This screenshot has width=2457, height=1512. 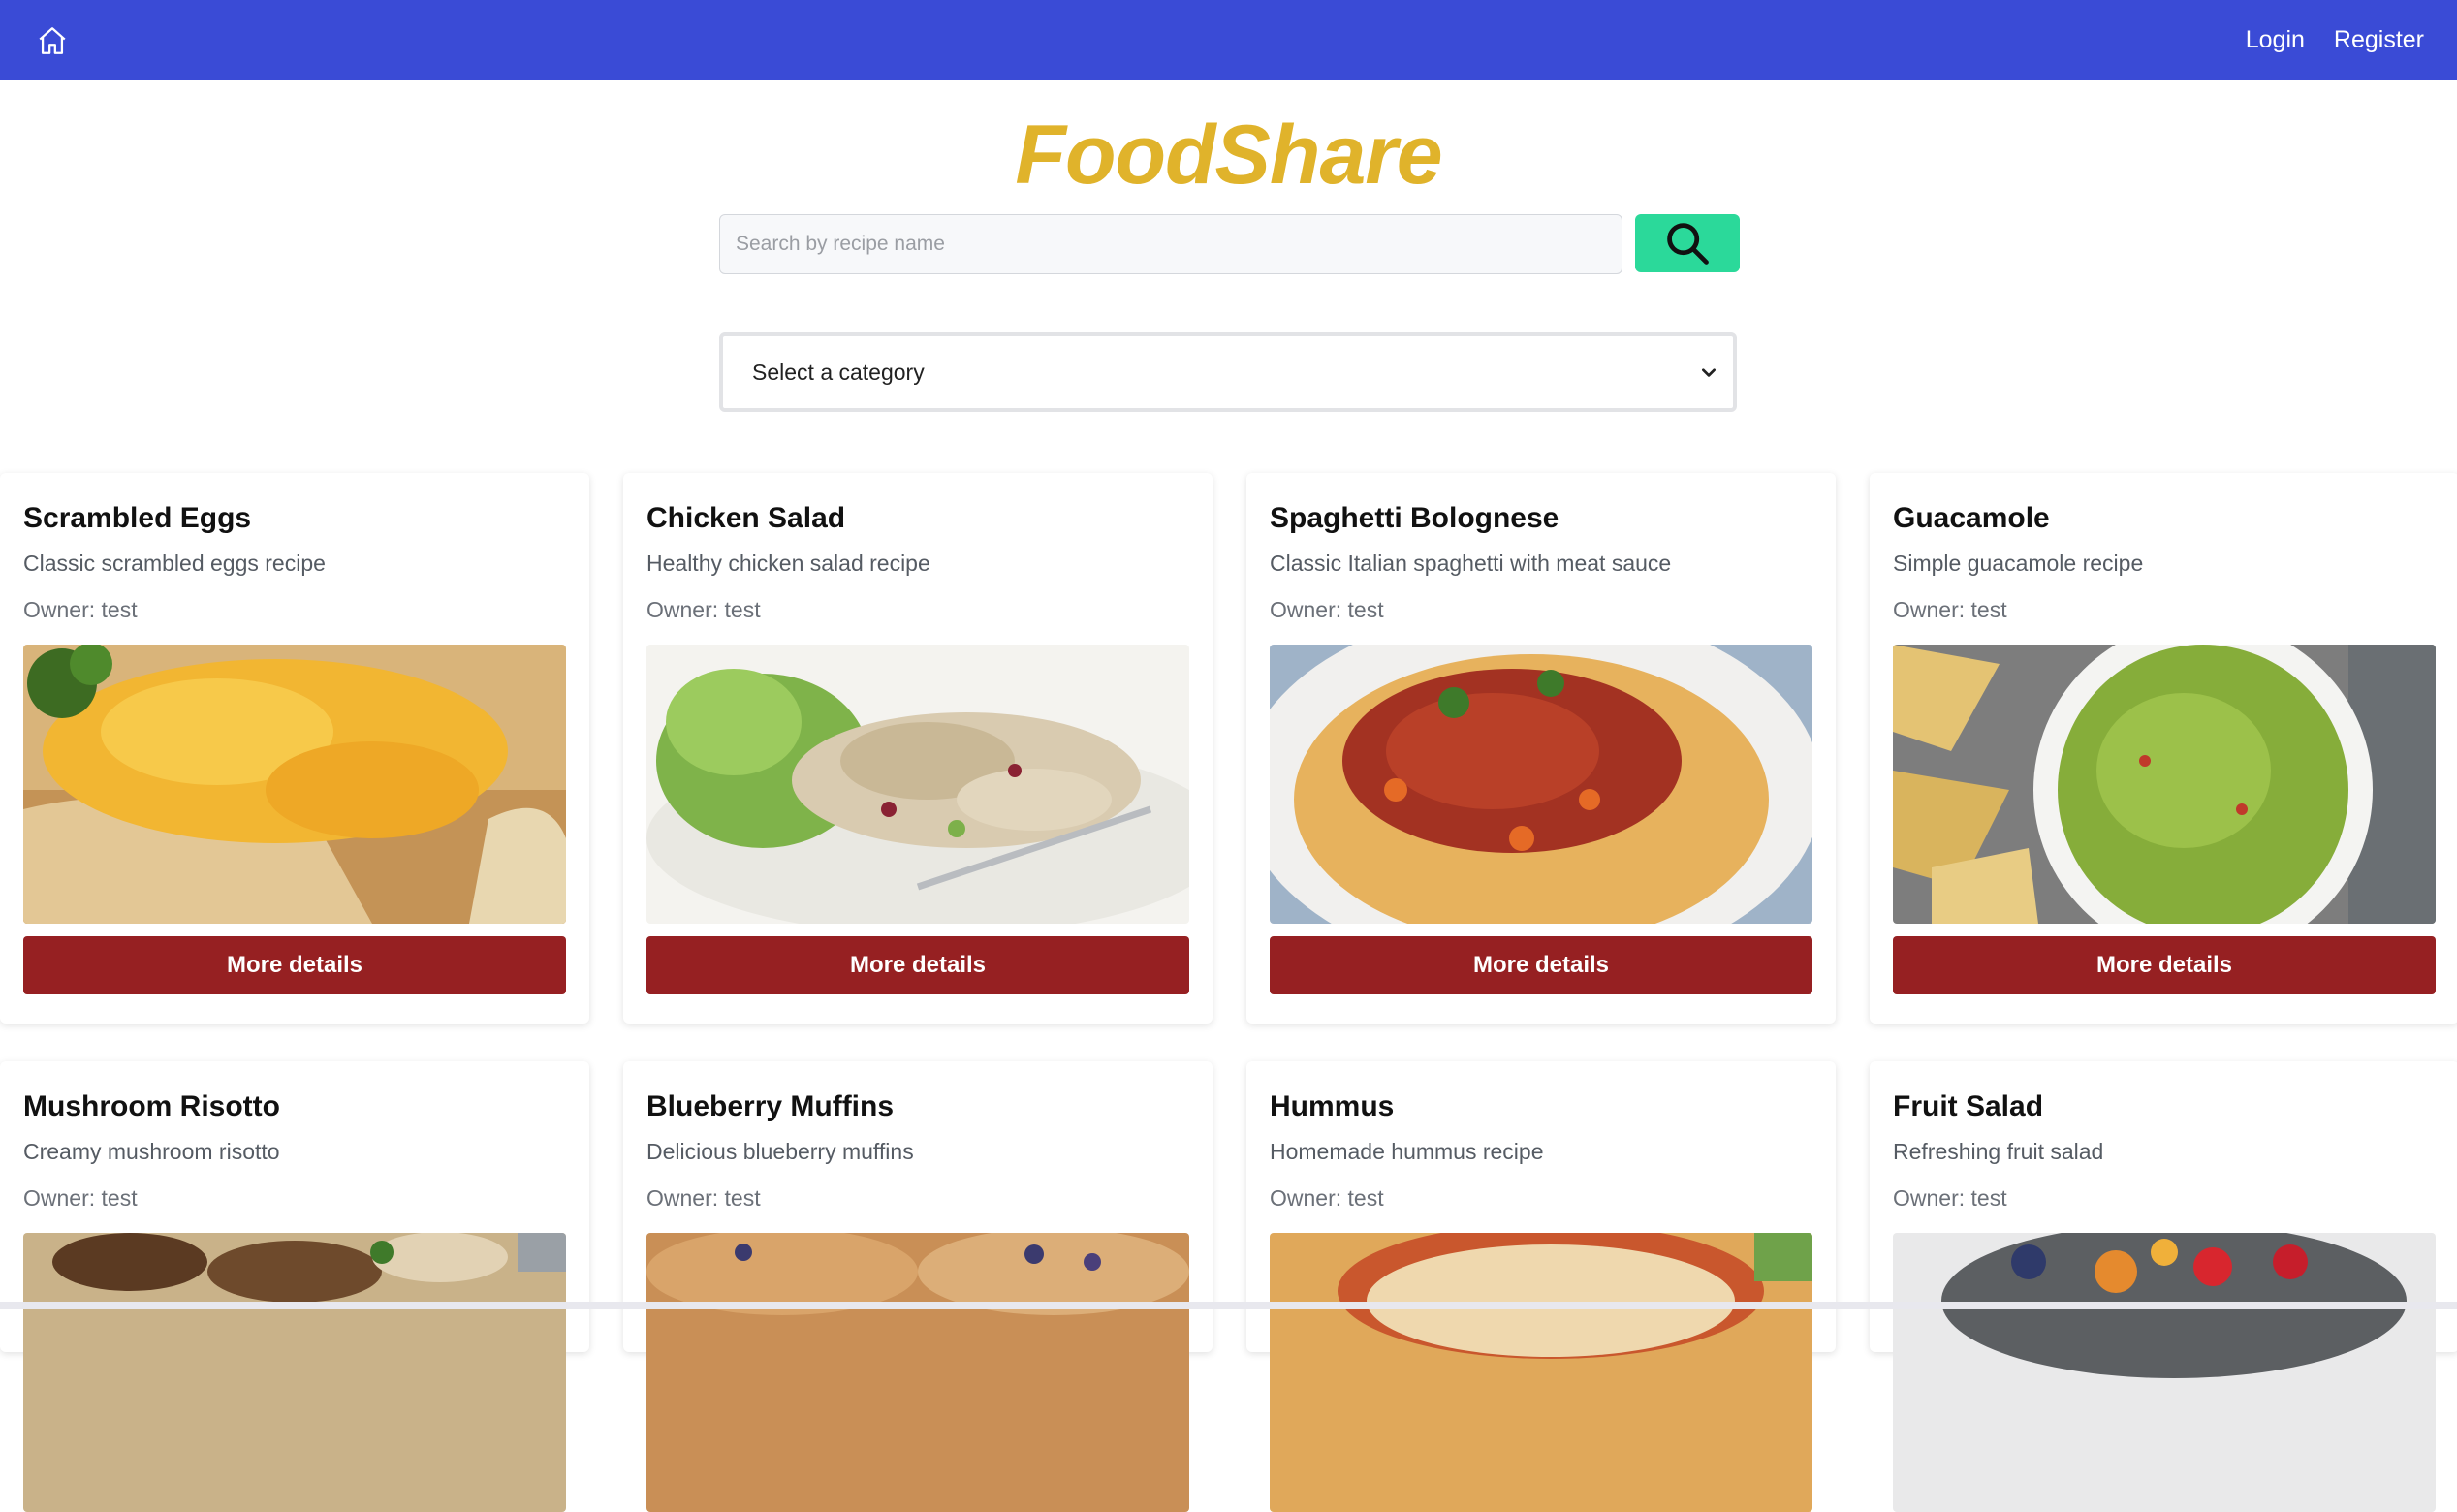 I want to click on search-icon, so click(x=1688, y=244).